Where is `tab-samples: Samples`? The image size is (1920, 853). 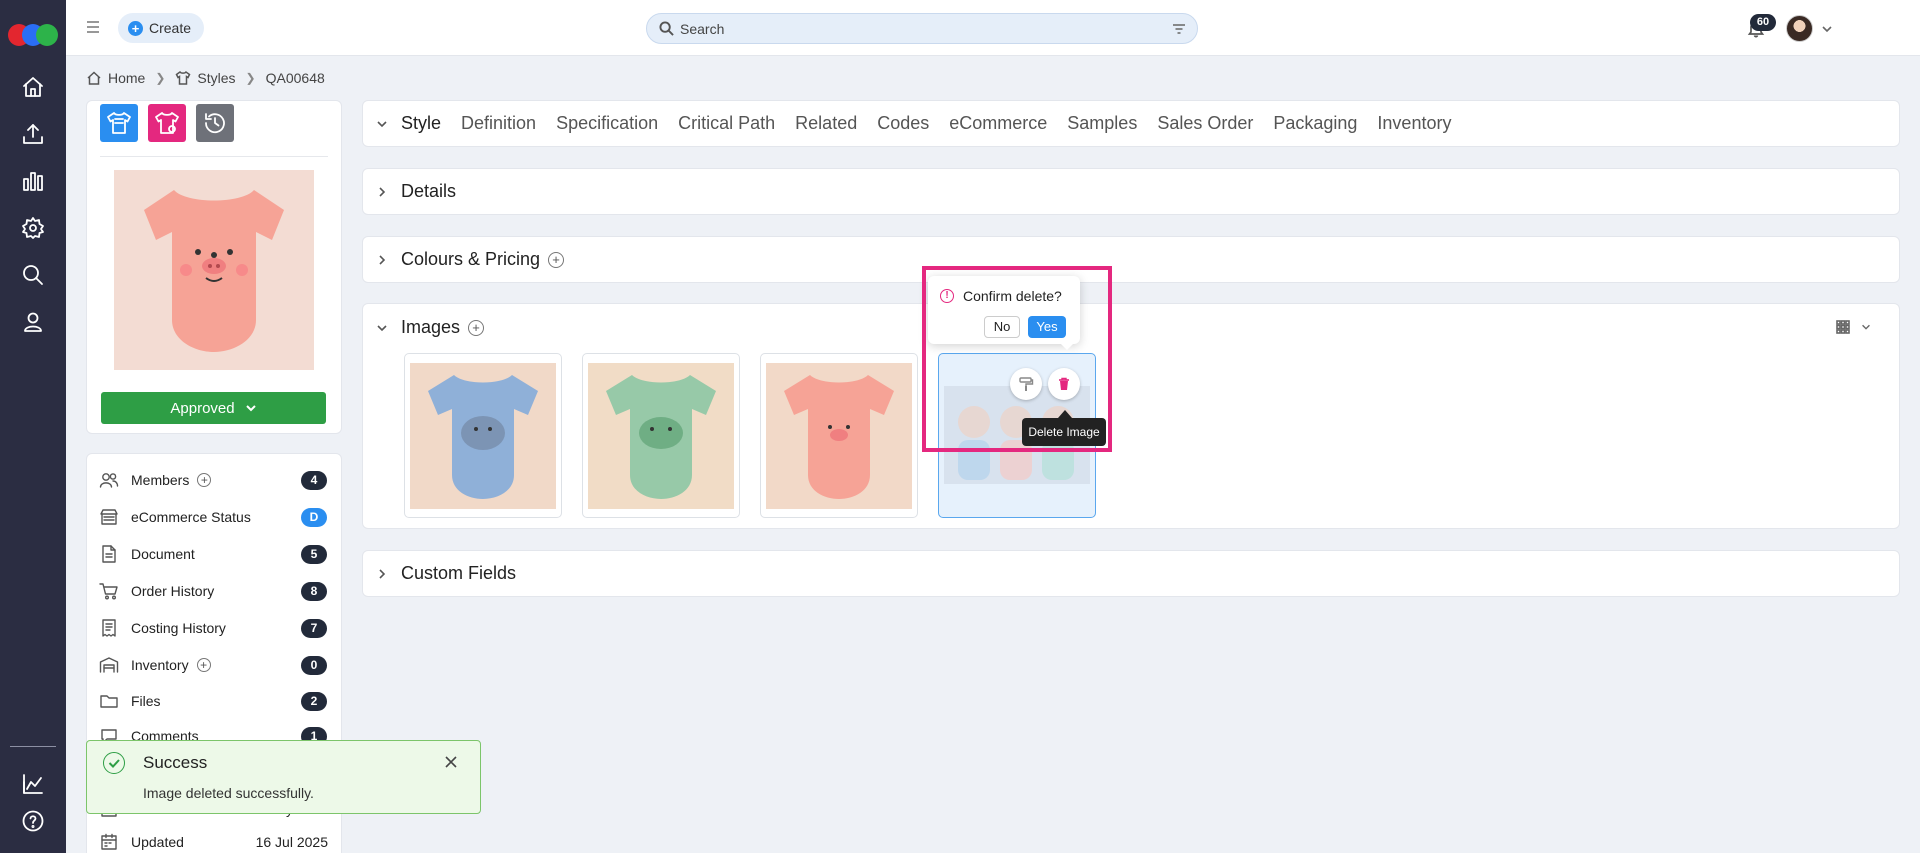
tab-samples: Samples is located at coordinates (1102, 123).